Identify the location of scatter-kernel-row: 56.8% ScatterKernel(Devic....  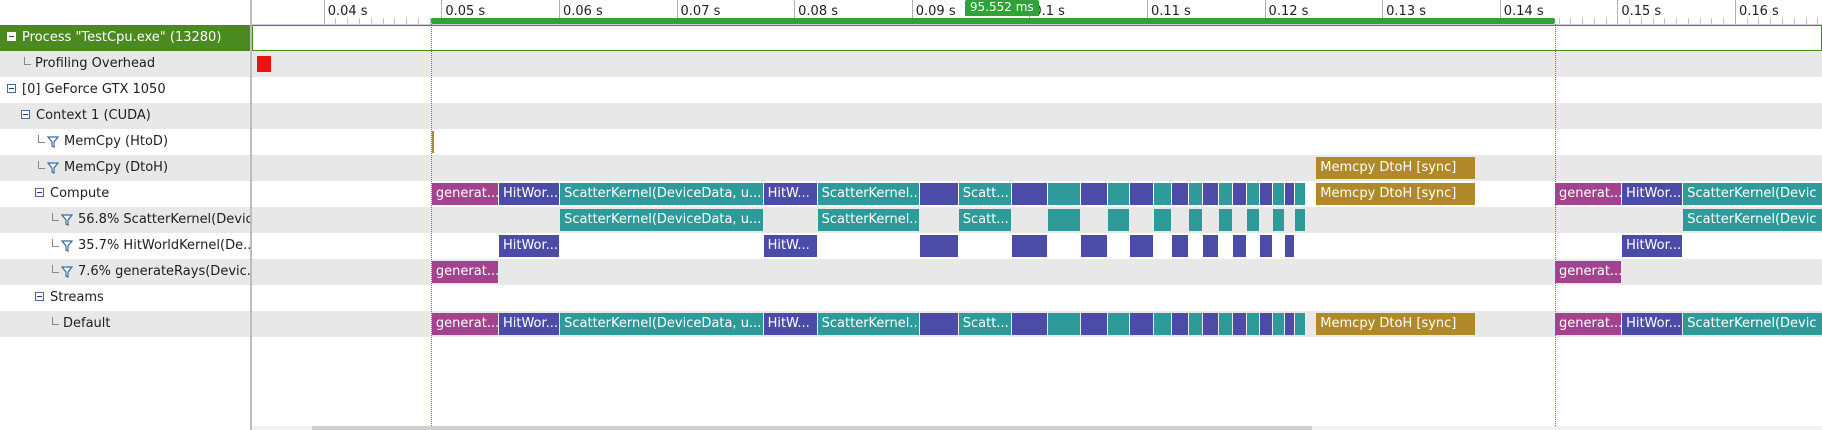
(125, 220).